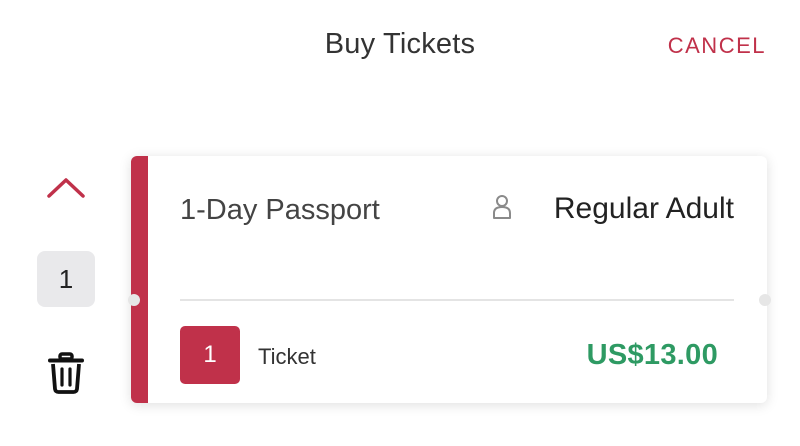 Image resolution: width=800 pixels, height=446 pixels. What do you see at coordinates (287, 356) in the screenshot?
I see `ticket-count-label: Ticket` at bounding box center [287, 356].